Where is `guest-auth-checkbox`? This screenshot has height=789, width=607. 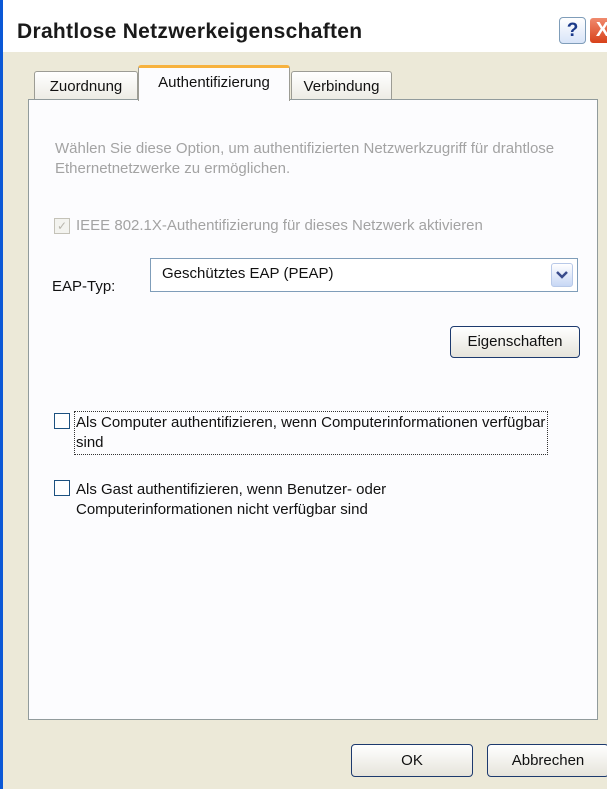
guest-auth-checkbox is located at coordinates (62, 488).